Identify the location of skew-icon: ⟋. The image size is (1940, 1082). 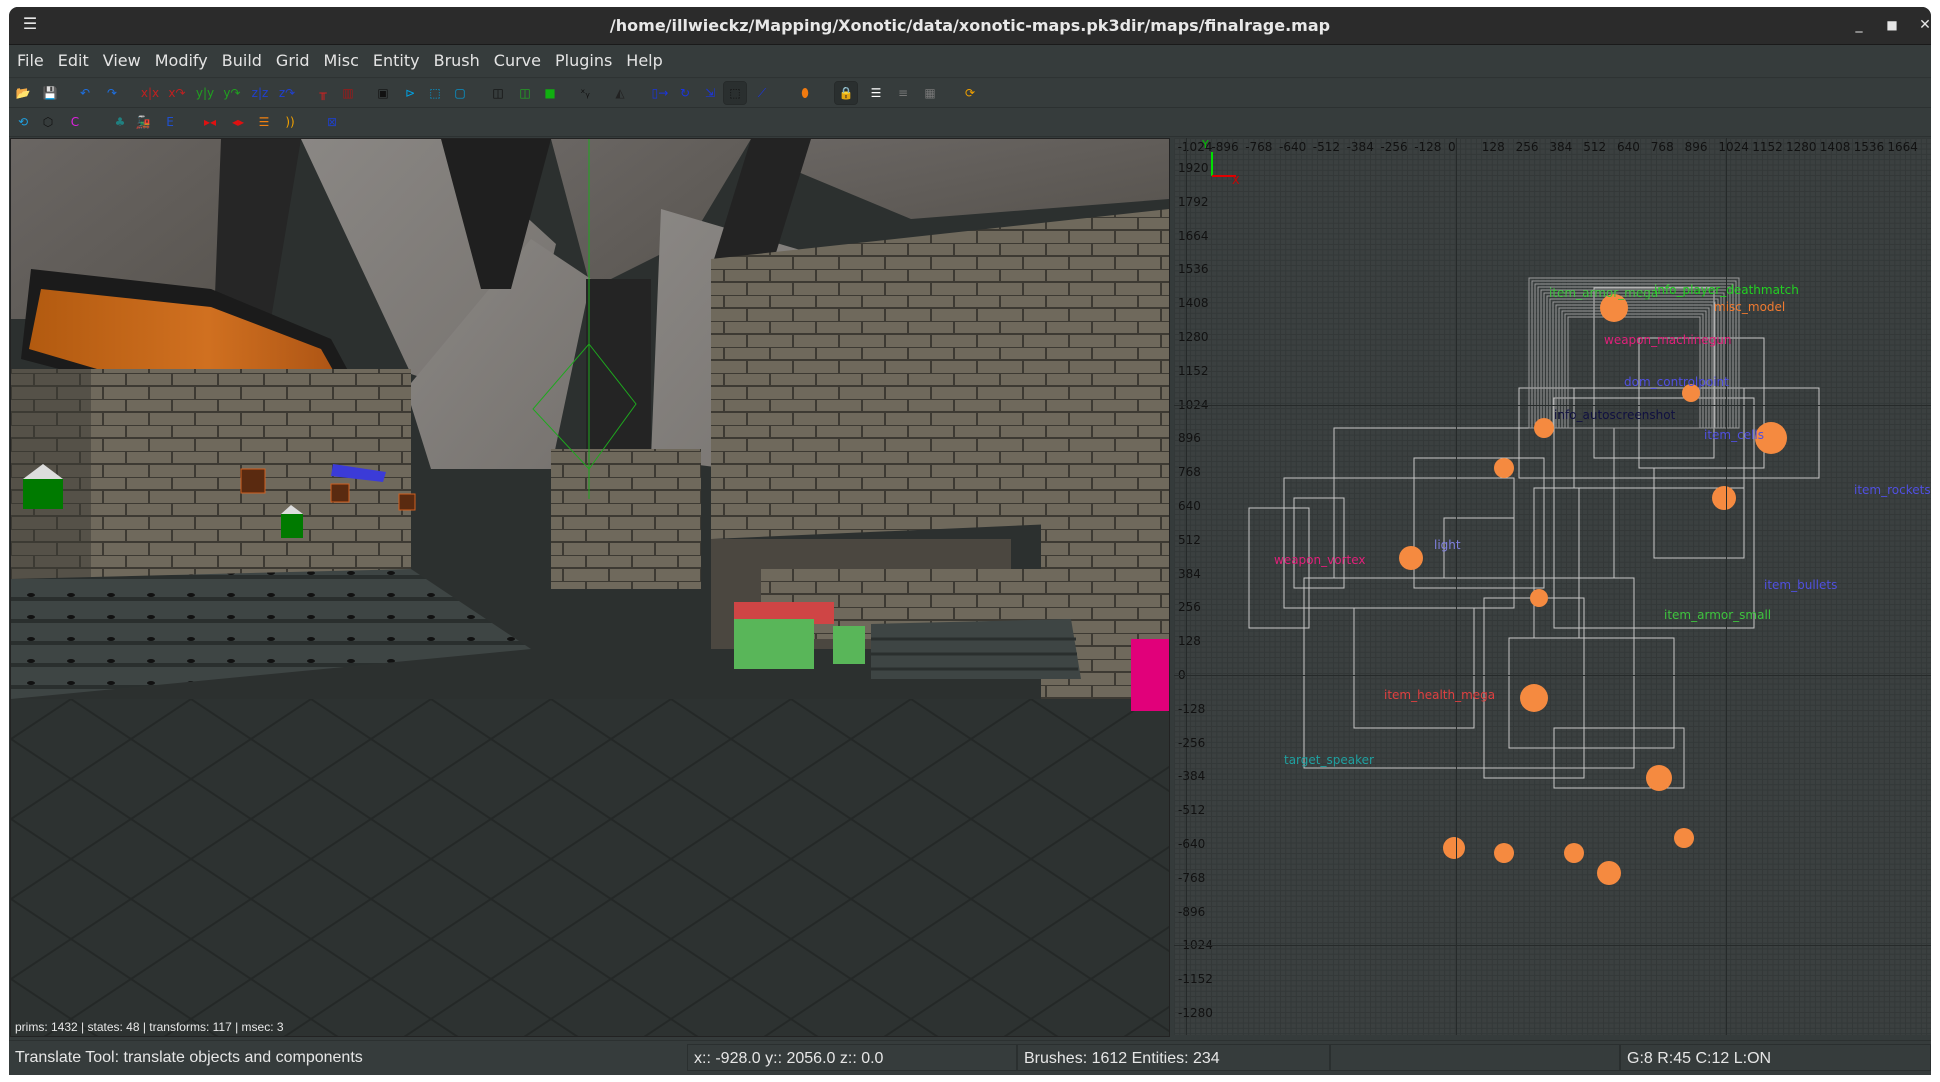
(762, 93).